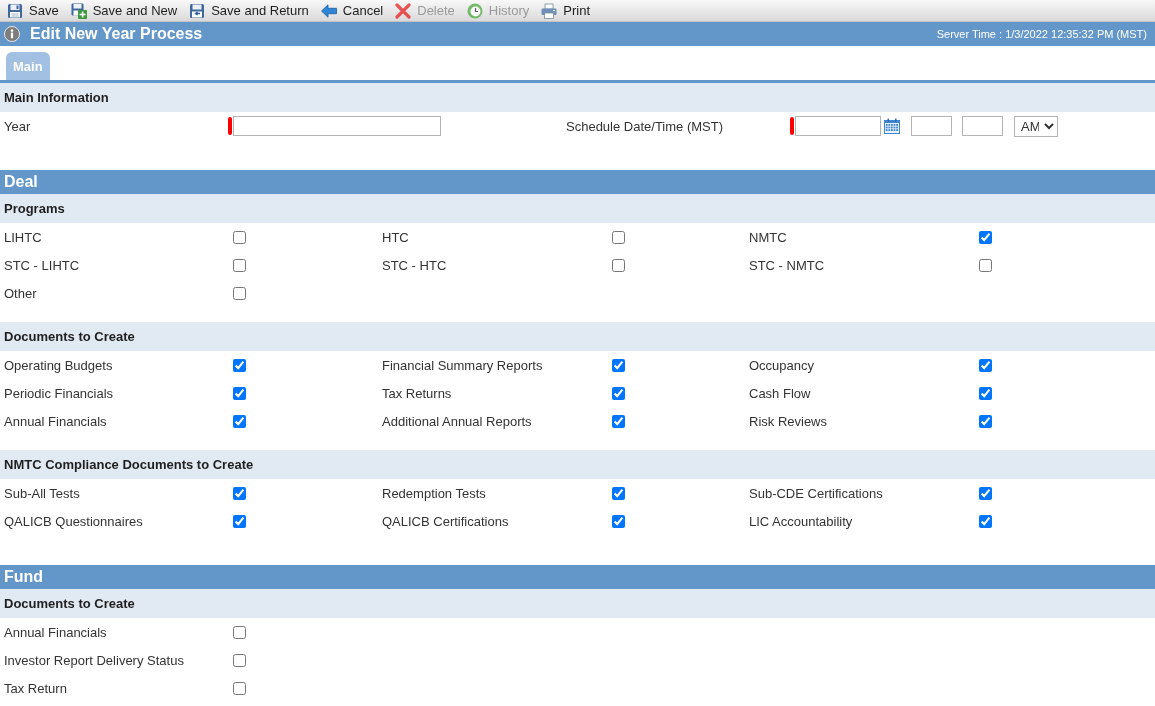  Describe the element at coordinates (124, 10) in the screenshot. I see `save-and-new-button: Save and New` at that location.